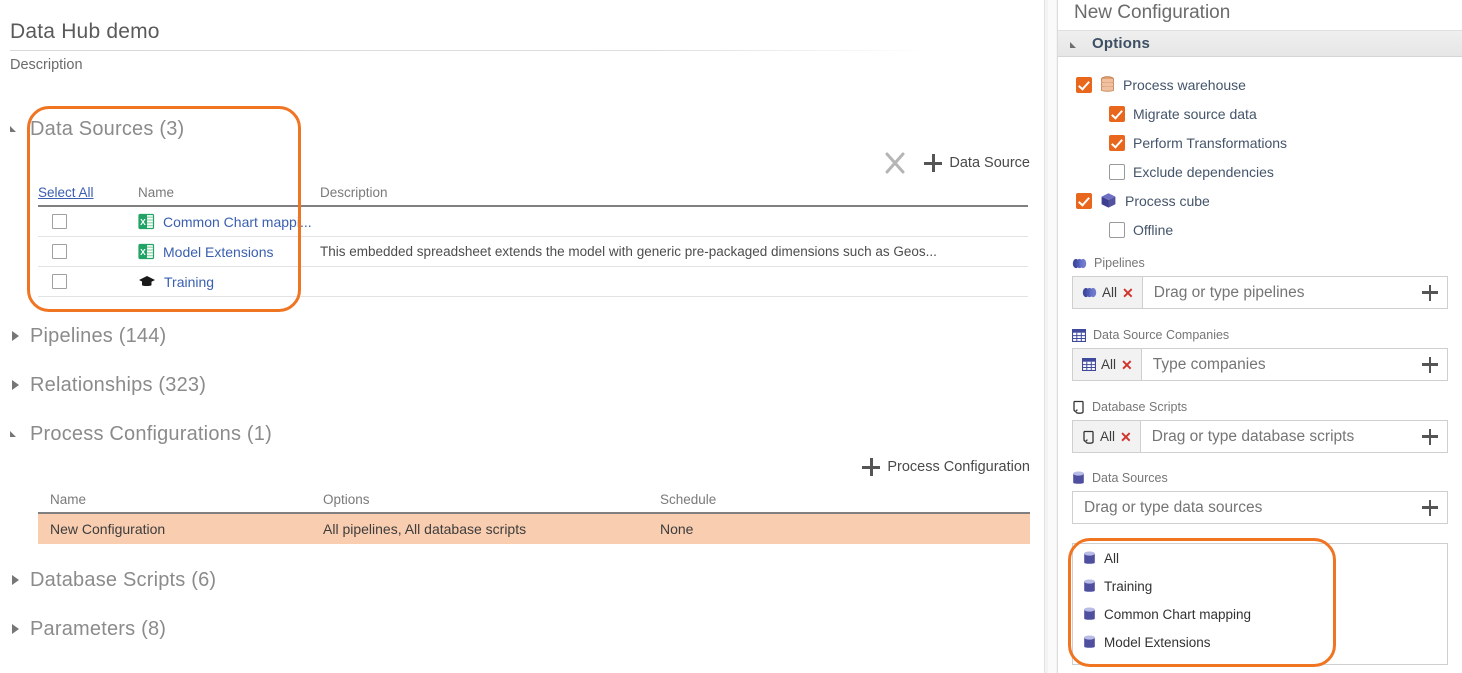 Image resolution: width=1462 pixels, height=673 pixels. What do you see at coordinates (1277, 364) in the screenshot?
I see `companies-input` at bounding box center [1277, 364].